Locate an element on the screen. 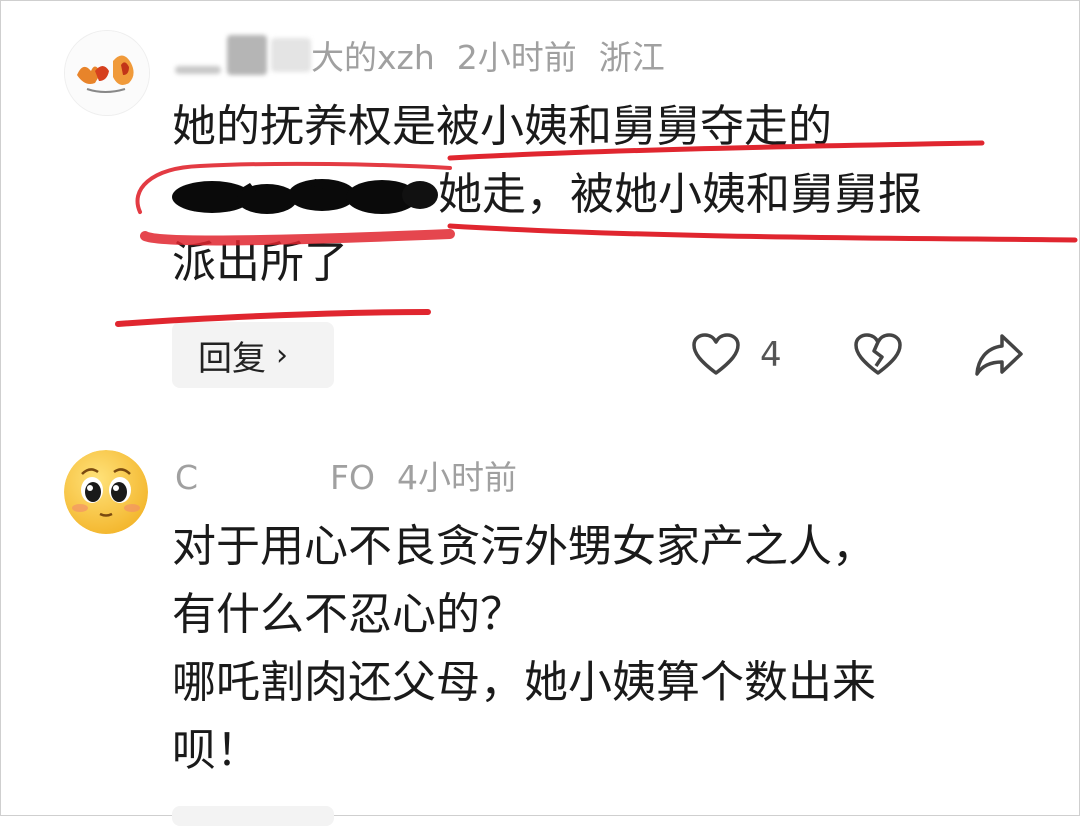  like-button: 4 is located at coordinates (737, 355).